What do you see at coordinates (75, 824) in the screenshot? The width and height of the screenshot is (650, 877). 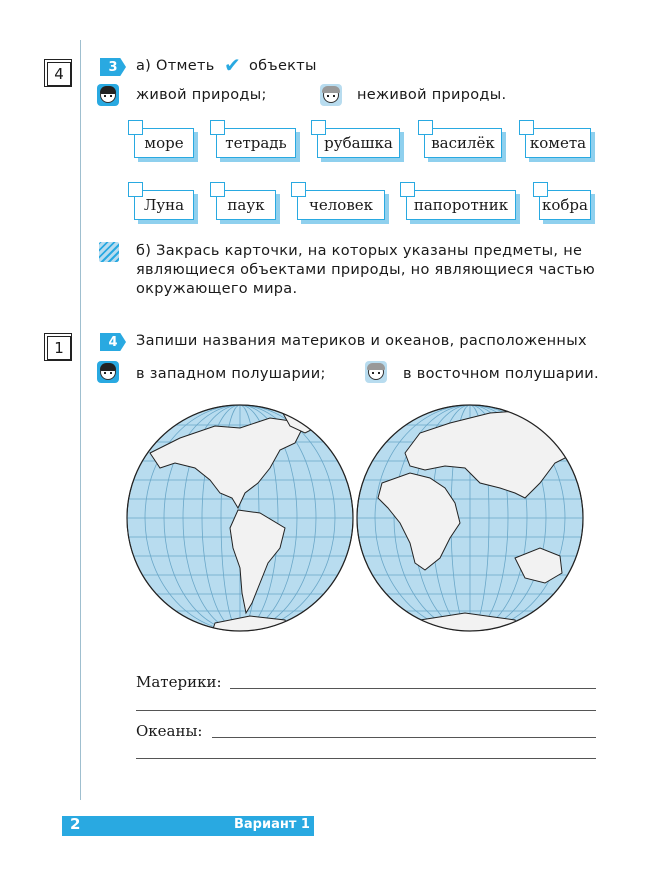 I see `page-number: 2` at bounding box center [75, 824].